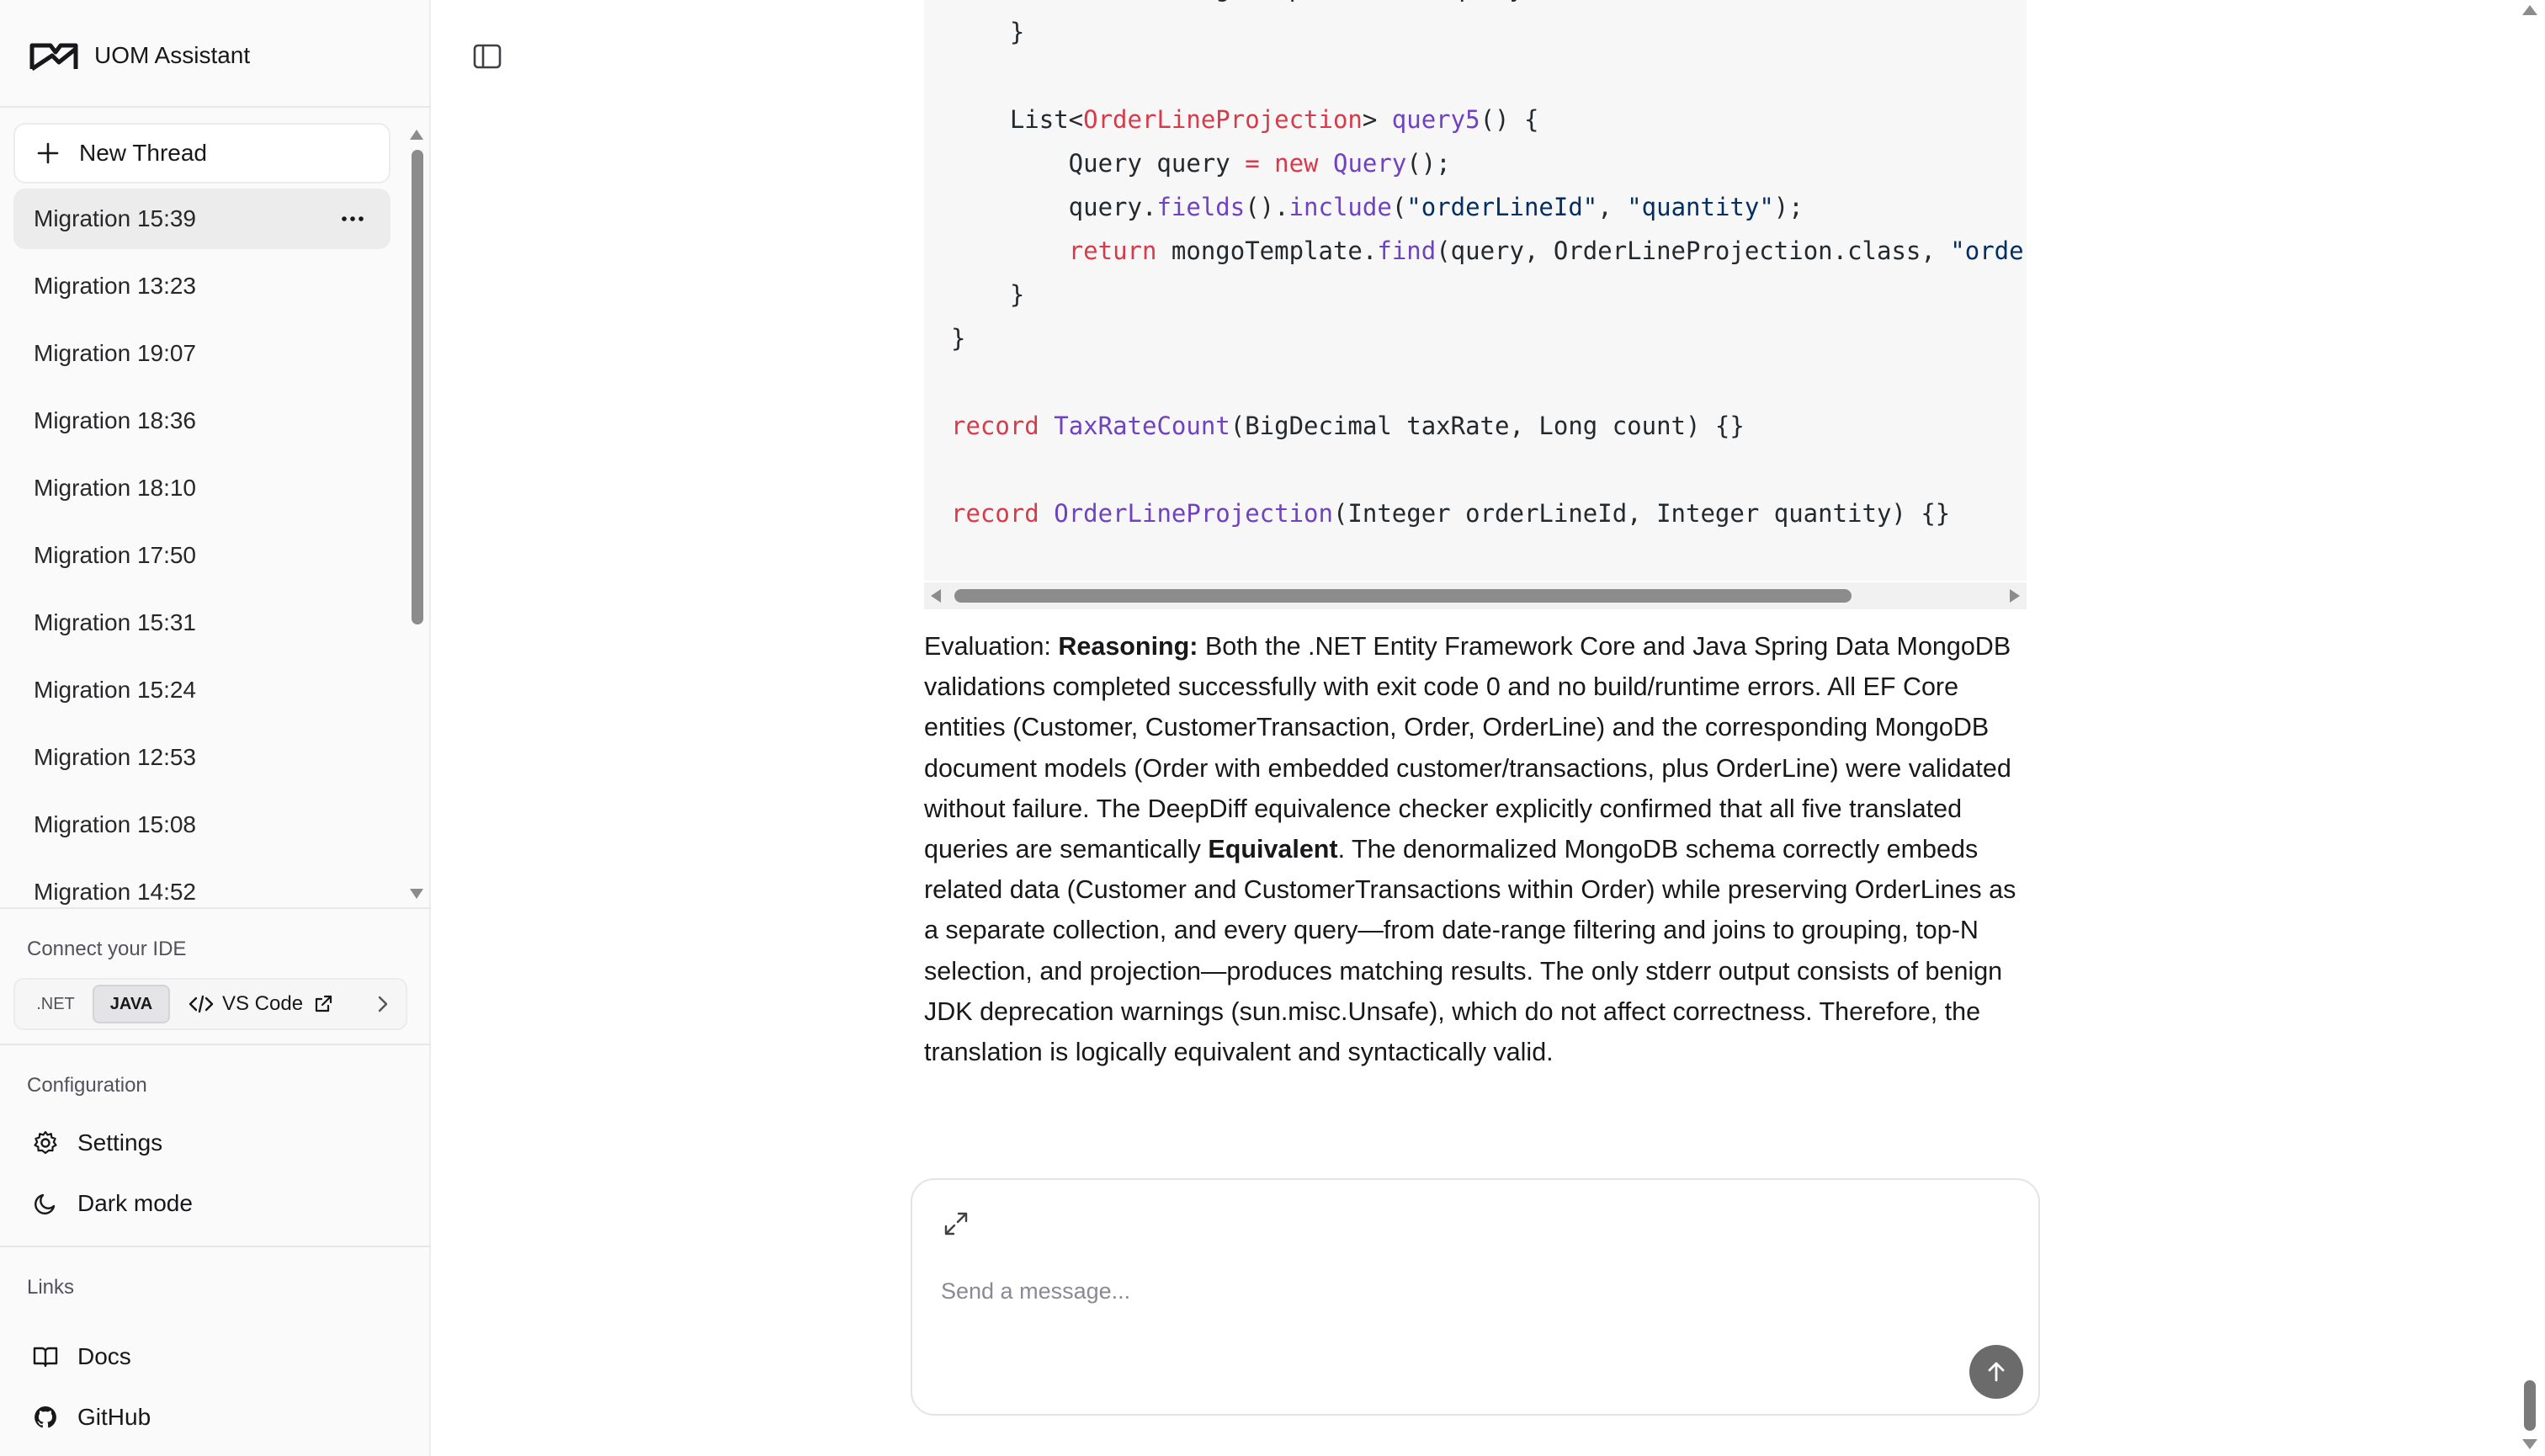 The width and height of the screenshot is (2545, 1456). I want to click on thread-item: Migration 13:23, so click(202, 286).